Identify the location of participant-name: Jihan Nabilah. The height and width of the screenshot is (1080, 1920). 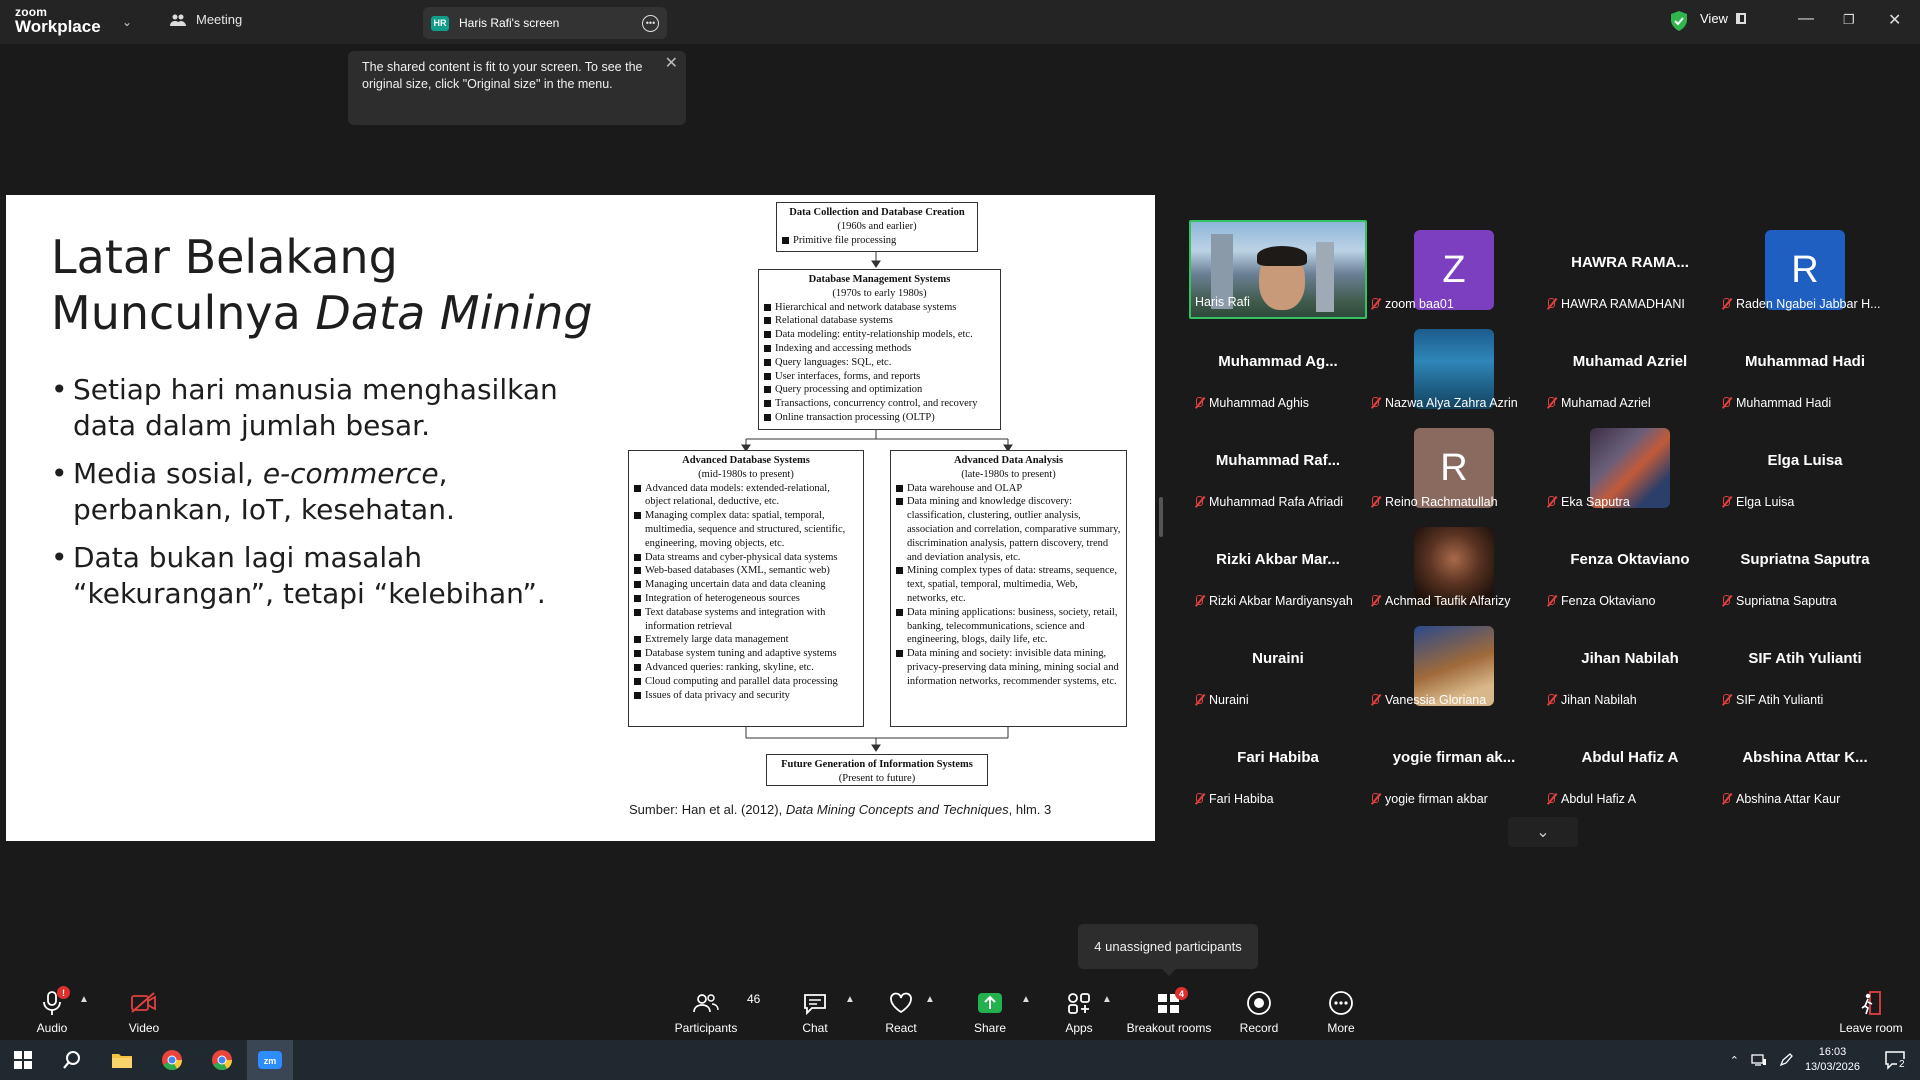
(1599, 700).